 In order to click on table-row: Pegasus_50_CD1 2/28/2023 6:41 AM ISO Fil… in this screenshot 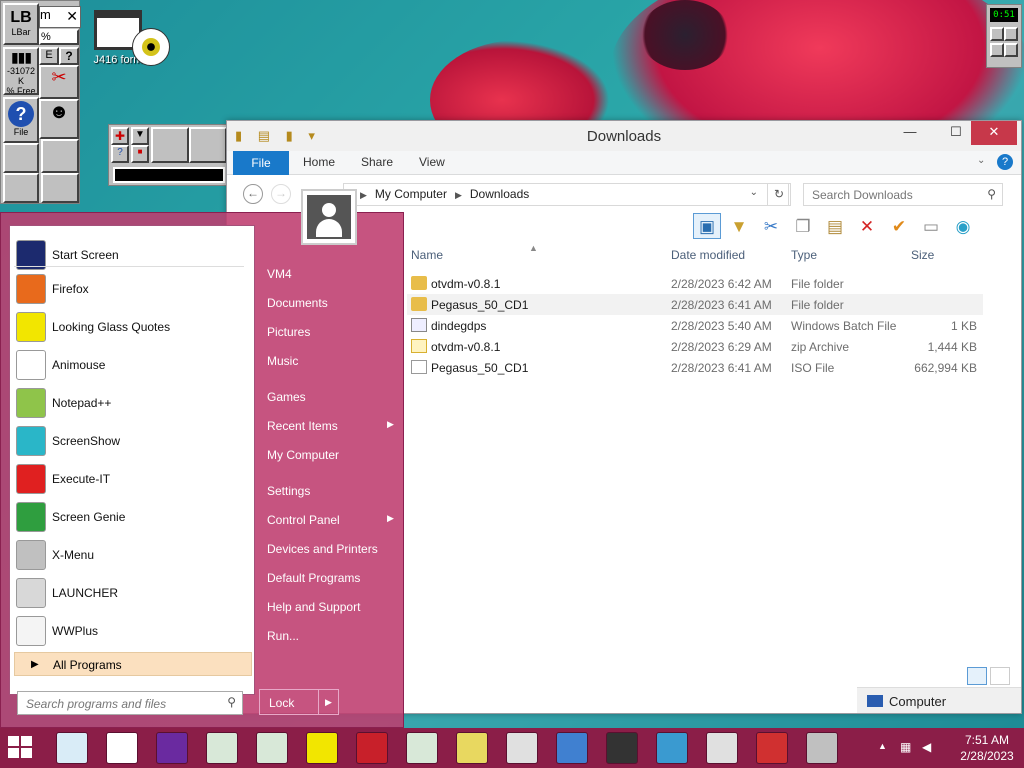, I will do `click(695, 367)`.